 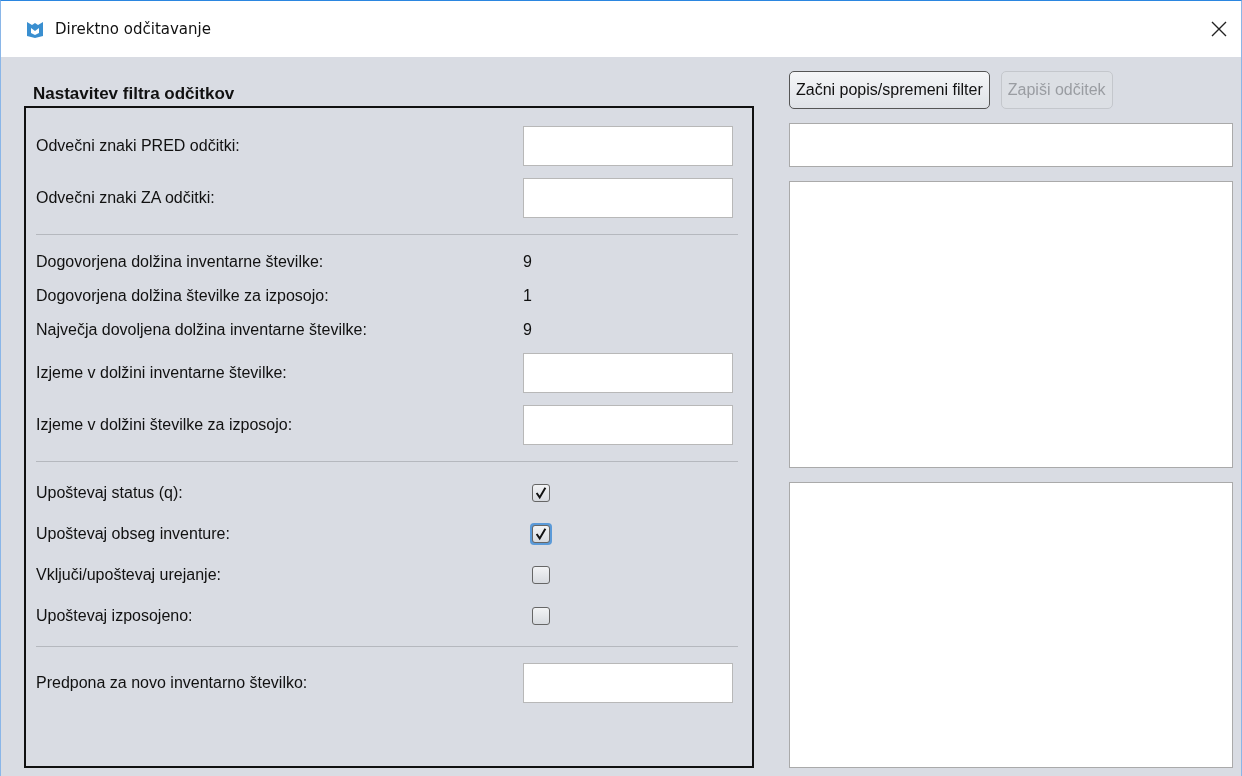 I want to click on field-label: Odvečni znaki PRED odčitki:, so click(x=138, y=146).